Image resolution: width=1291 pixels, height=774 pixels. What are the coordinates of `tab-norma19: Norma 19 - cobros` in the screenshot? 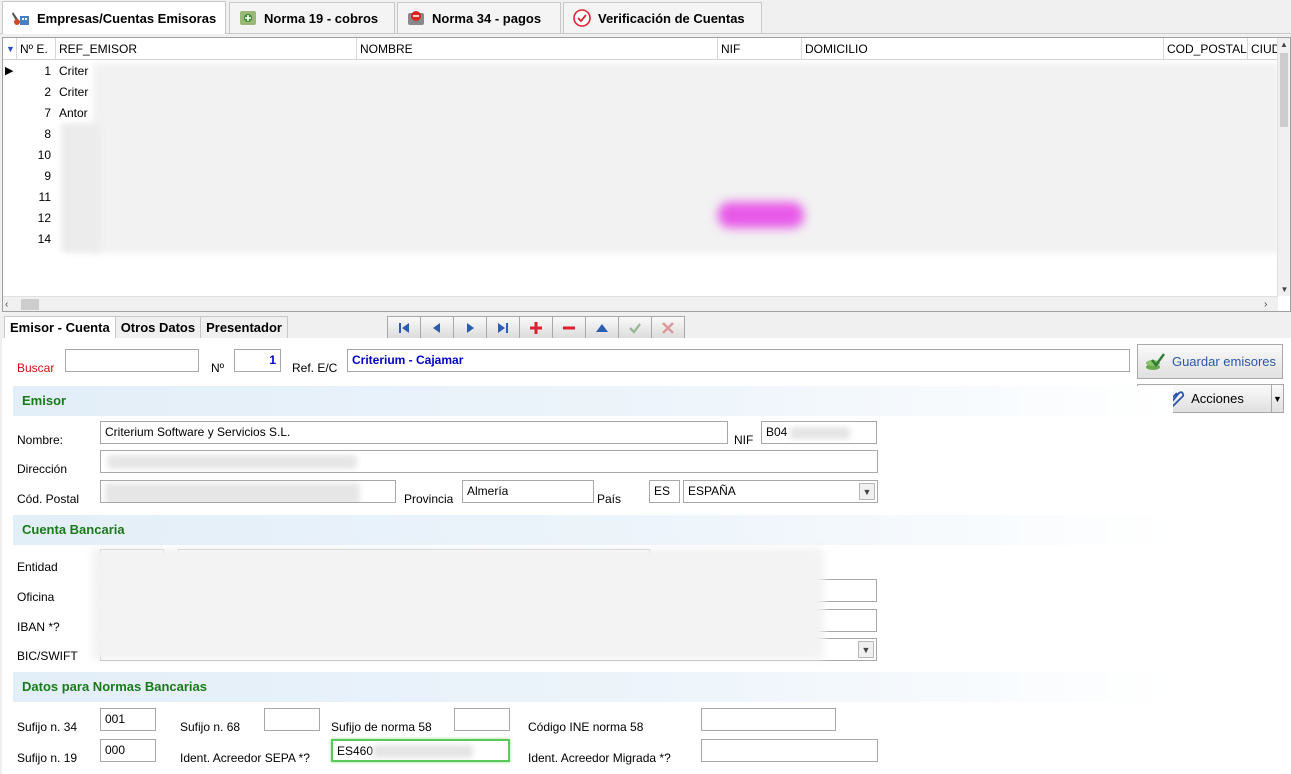 It's located at (312, 17).